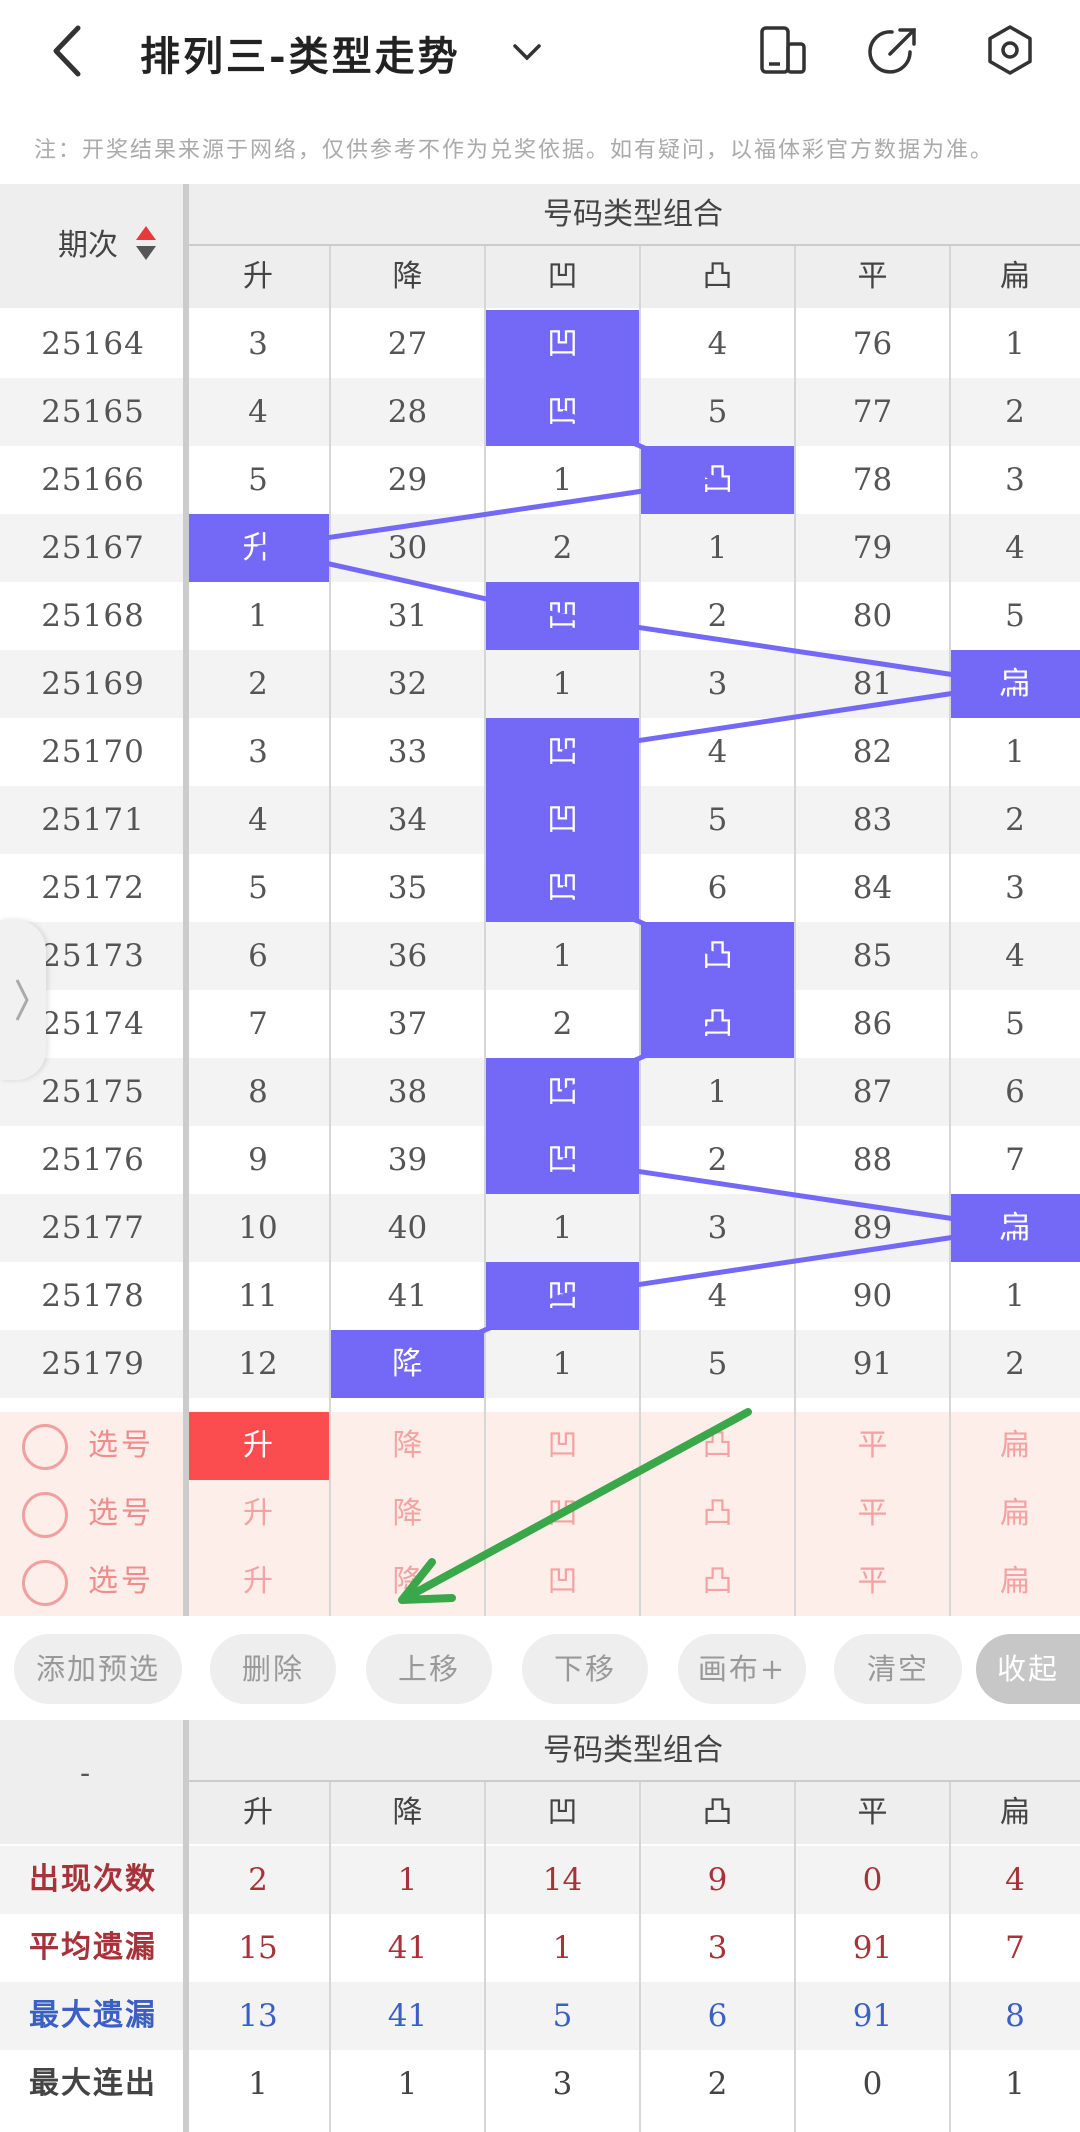 The height and width of the screenshot is (2132, 1080). I want to click on settings-icon, so click(1010, 50).